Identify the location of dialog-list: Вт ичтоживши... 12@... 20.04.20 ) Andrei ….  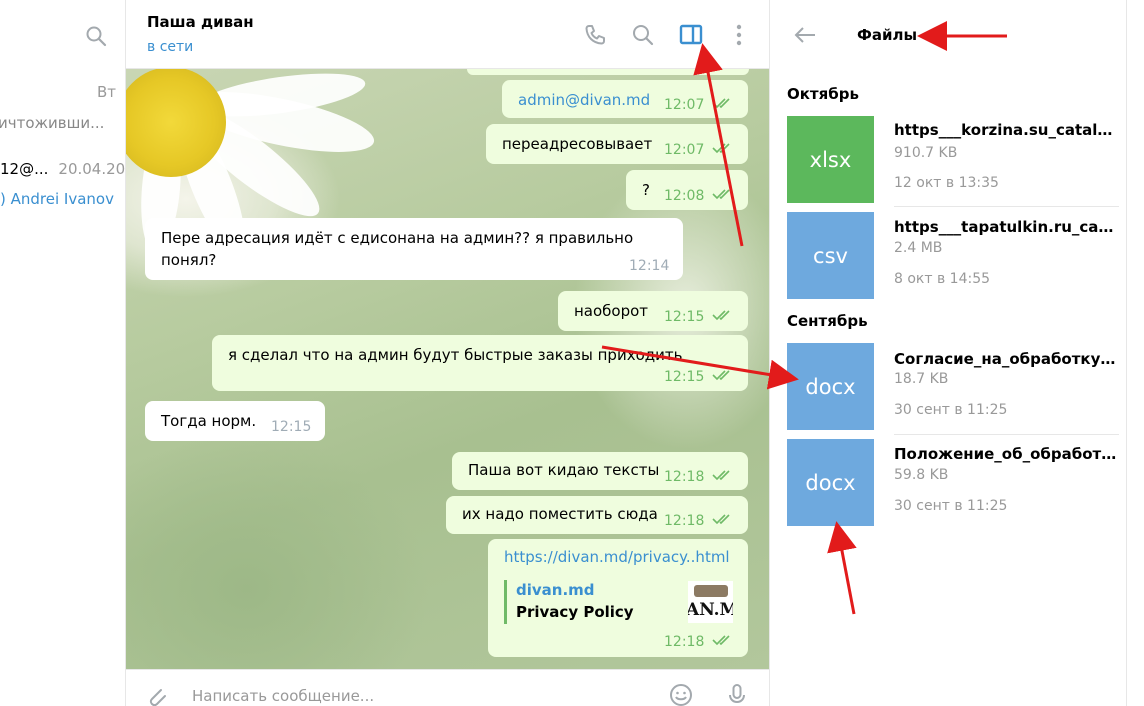
(63, 353).